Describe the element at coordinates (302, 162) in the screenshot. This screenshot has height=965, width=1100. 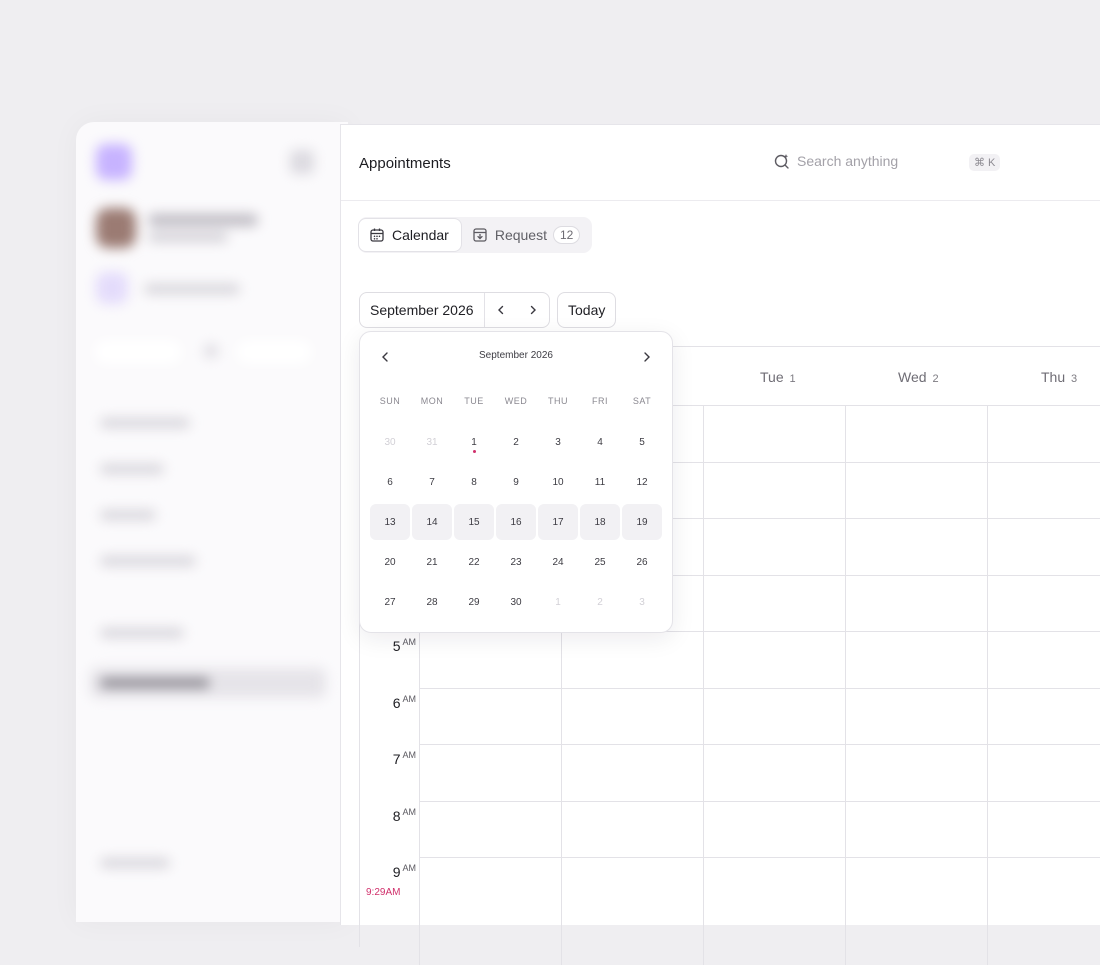
I see `sidebar-toggle-icon` at that location.